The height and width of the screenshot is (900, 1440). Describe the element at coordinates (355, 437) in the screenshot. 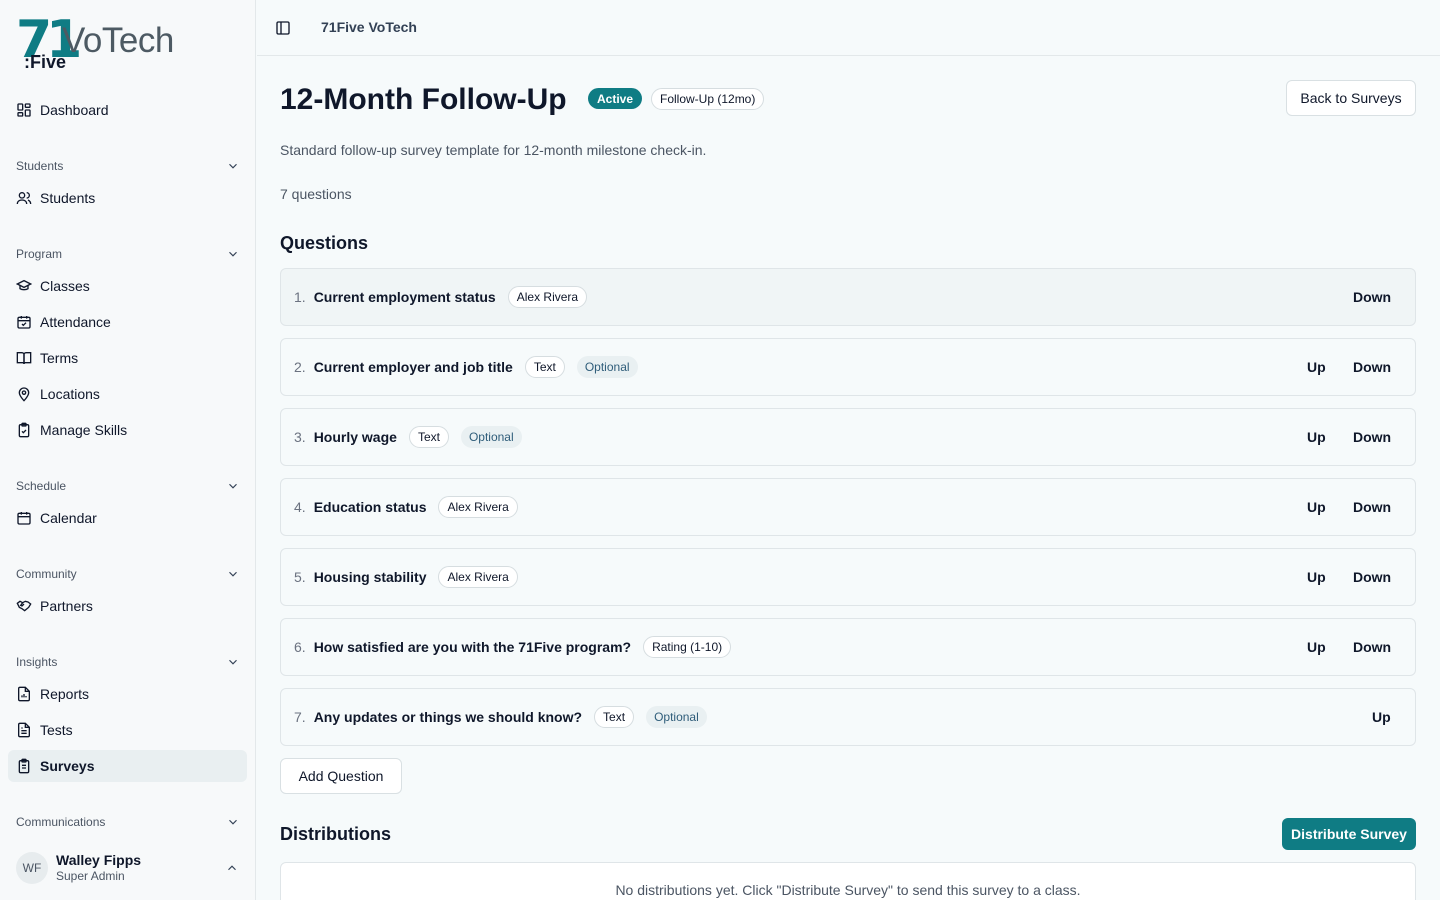

I see `question-text: Hourly wage` at that location.